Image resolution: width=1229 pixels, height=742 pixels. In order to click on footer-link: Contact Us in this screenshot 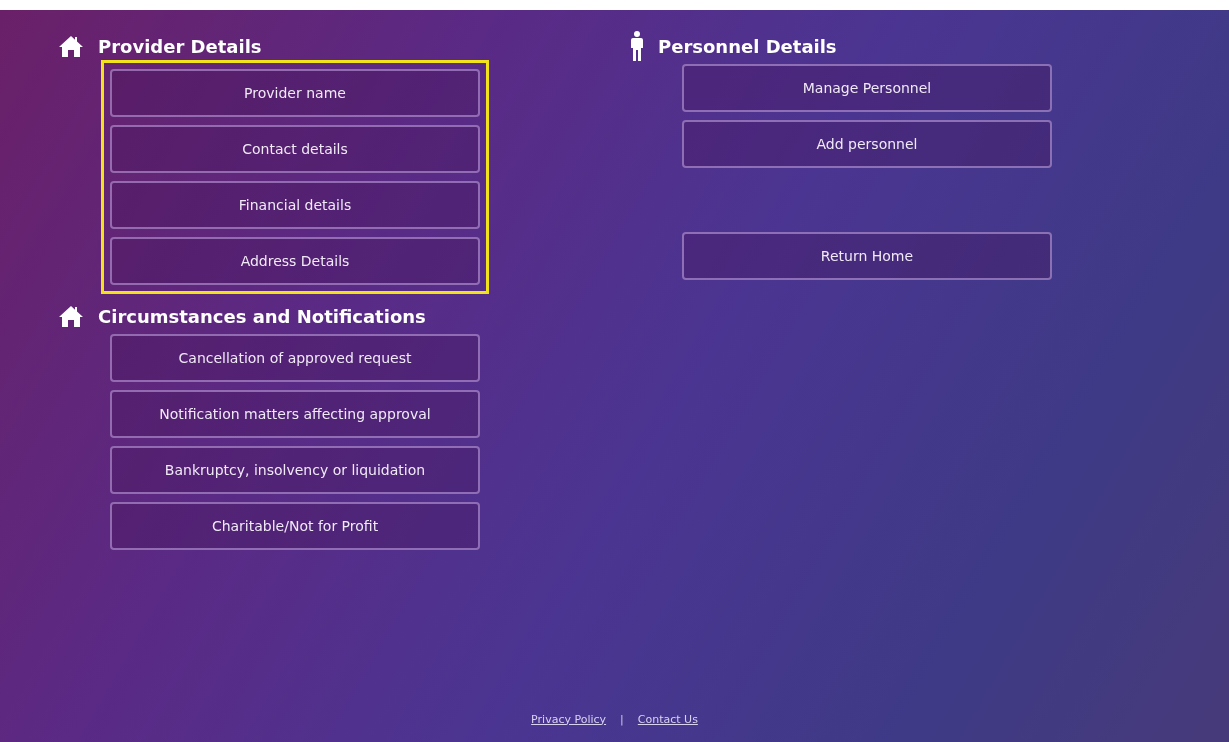, I will do `click(667, 719)`.